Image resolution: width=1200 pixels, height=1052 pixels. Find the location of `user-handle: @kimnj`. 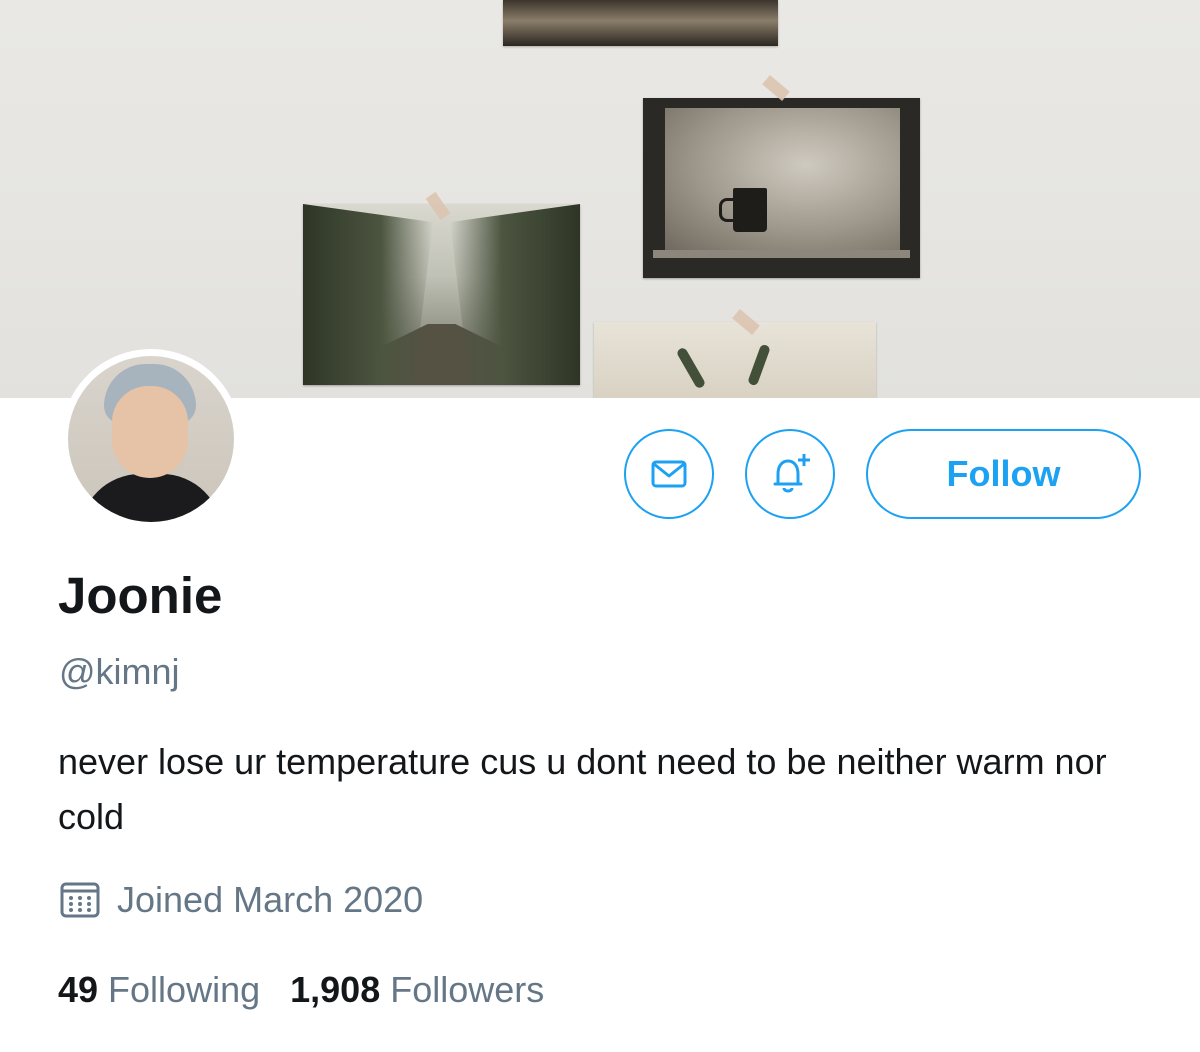

user-handle: @kimnj is located at coordinates (119, 671).